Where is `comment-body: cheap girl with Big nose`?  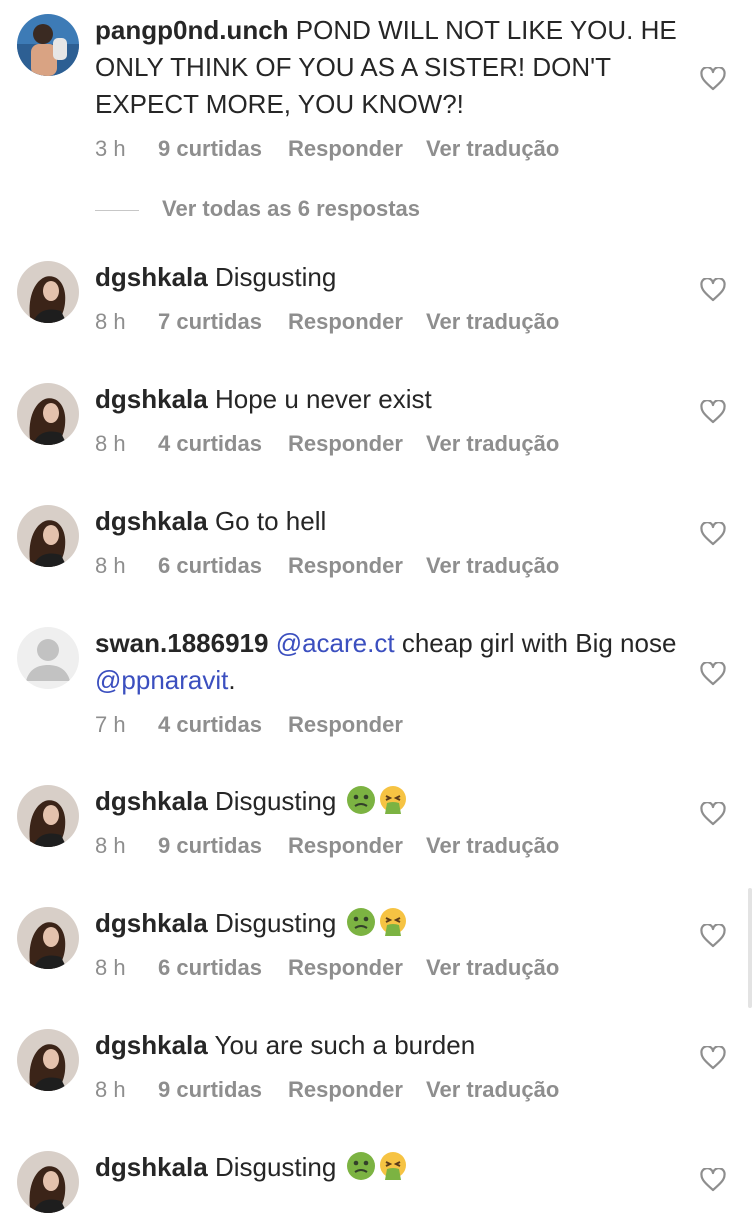
comment-body: cheap girl with Big nose is located at coordinates (535, 643).